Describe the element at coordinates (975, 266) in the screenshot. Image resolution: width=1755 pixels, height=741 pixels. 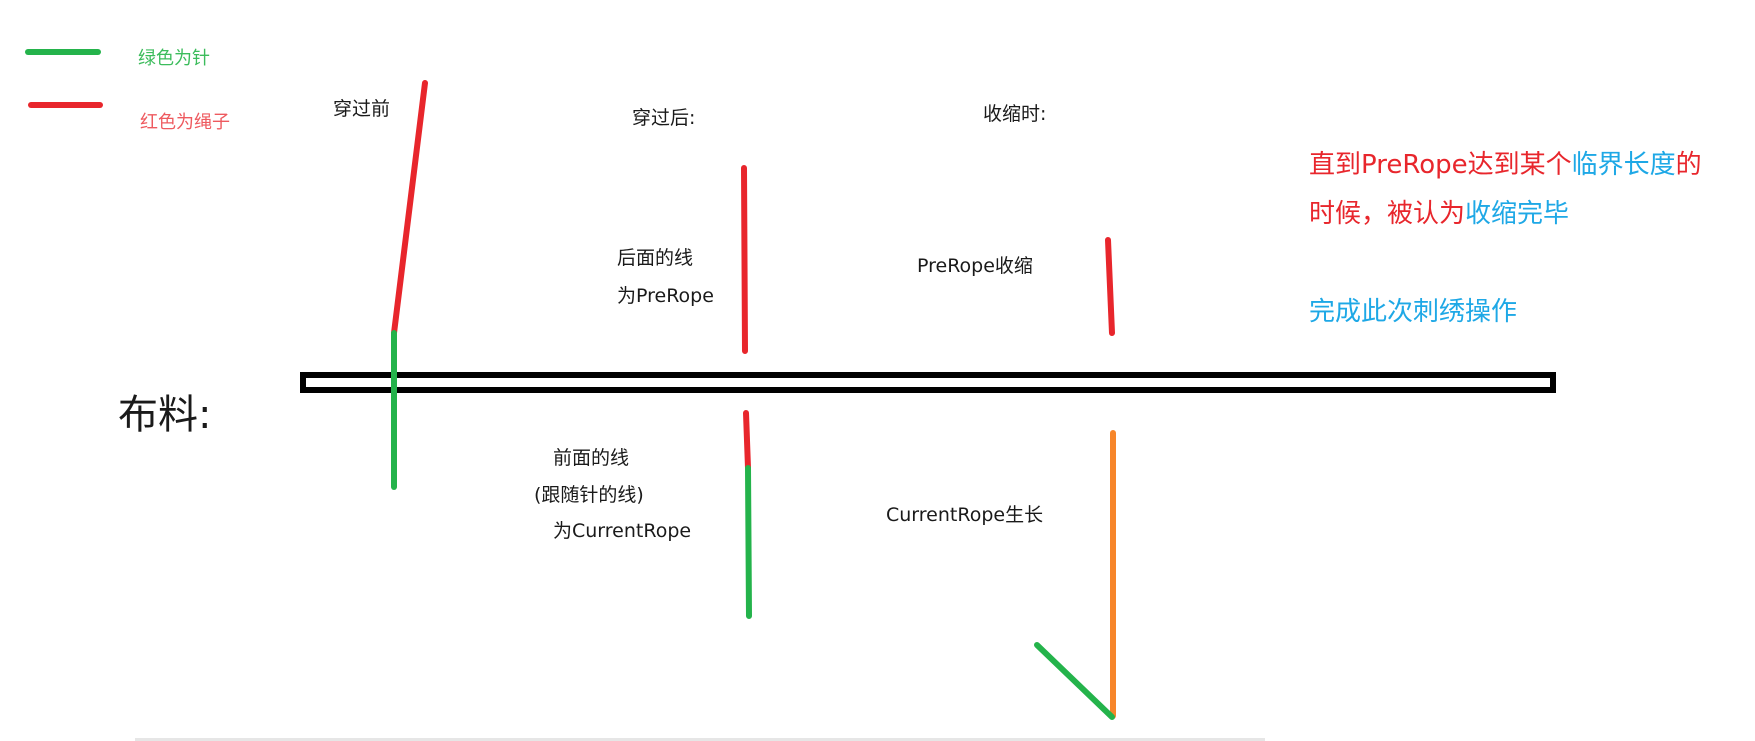
I see `prerope-shrink-label: PreRope收缩` at that location.